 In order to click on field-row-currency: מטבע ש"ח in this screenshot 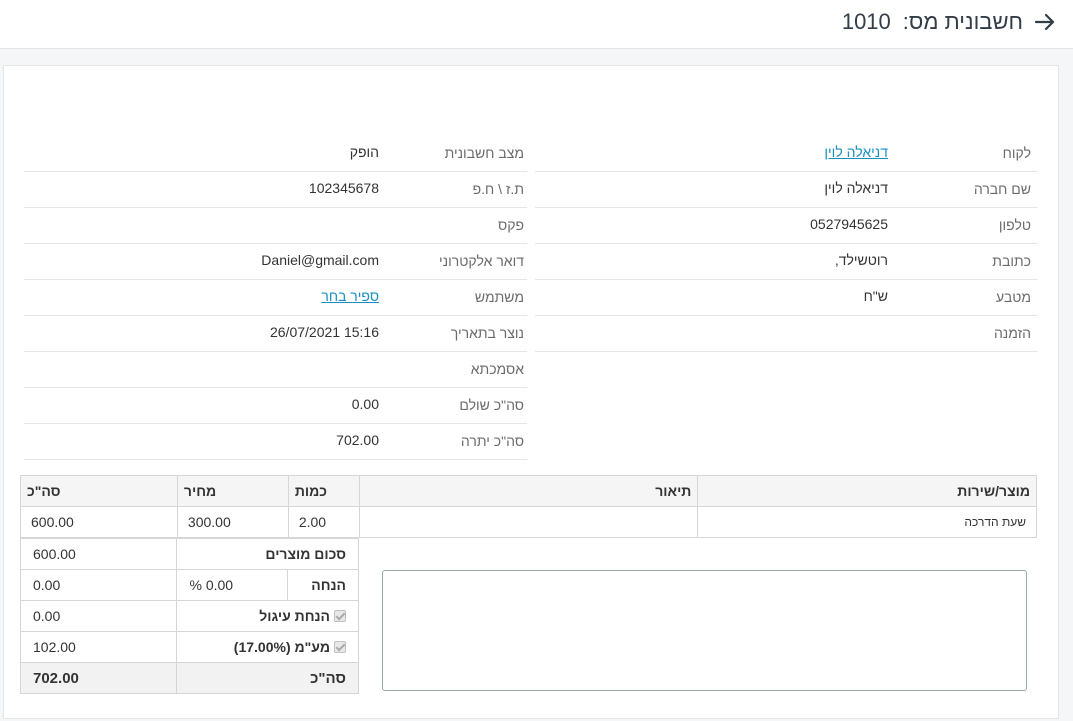, I will do `click(786, 298)`.